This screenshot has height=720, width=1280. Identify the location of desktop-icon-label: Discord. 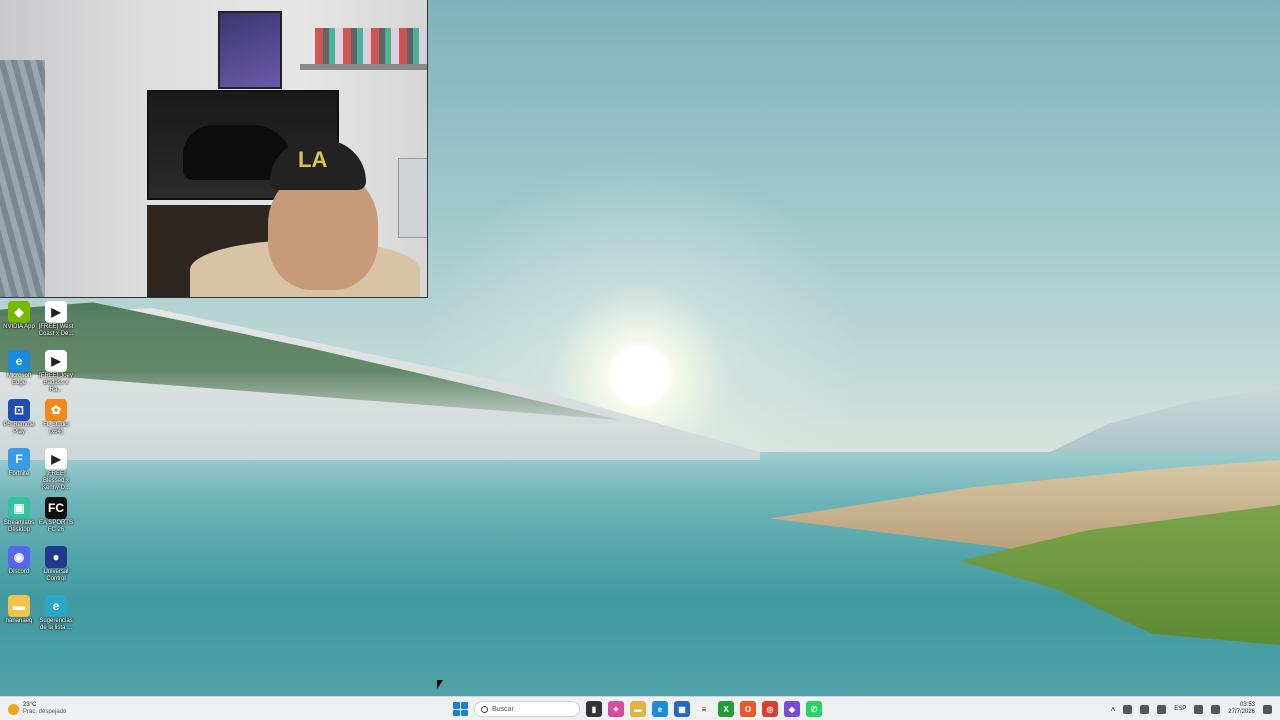
(19, 572).